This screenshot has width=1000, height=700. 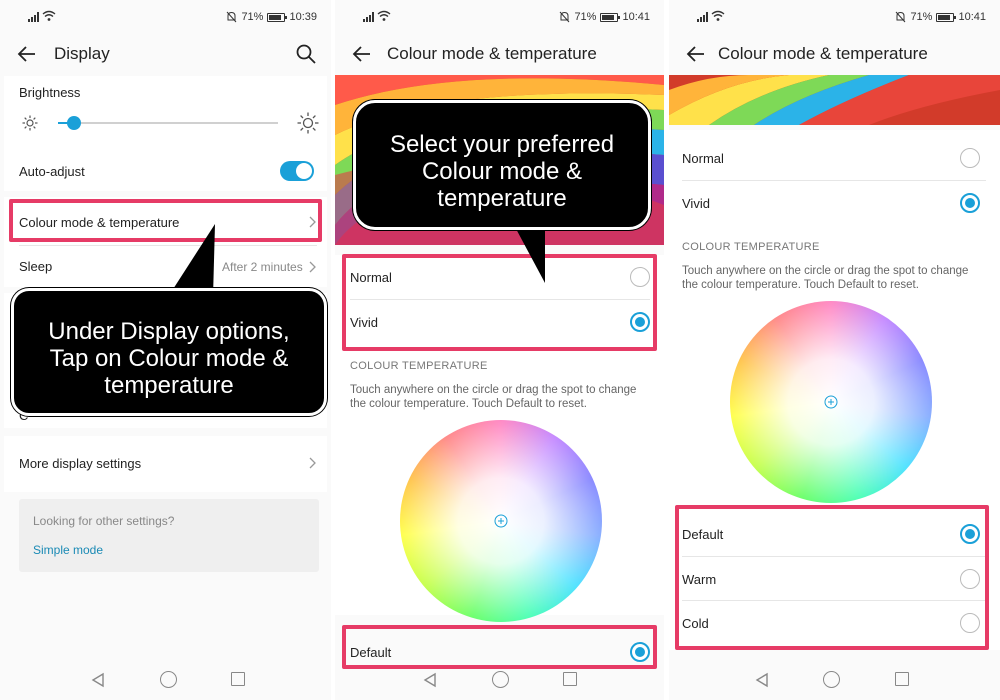 What do you see at coordinates (970, 158) in the screenshot?
I see `mode-normal-radio` at bounding box center [970, 158].